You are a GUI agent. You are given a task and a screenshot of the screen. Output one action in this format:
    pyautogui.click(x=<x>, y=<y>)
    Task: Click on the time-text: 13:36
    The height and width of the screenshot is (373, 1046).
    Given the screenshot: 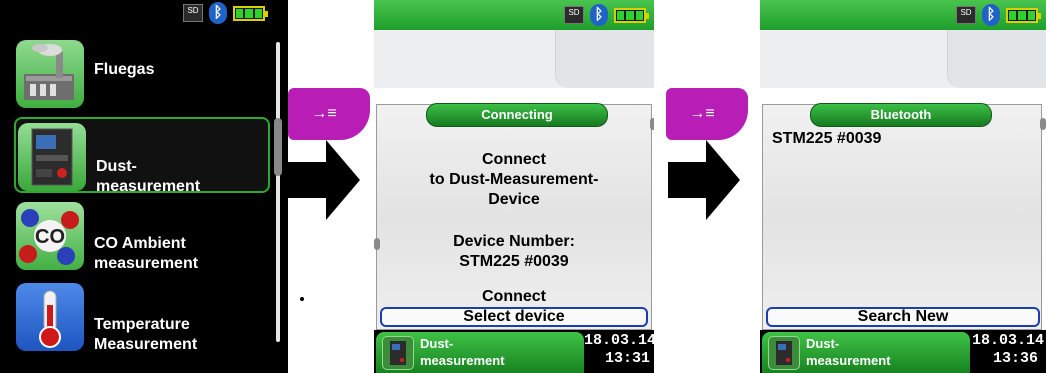 What is the action you would take?
    pyautogui.click(x=1015, y=358)
    